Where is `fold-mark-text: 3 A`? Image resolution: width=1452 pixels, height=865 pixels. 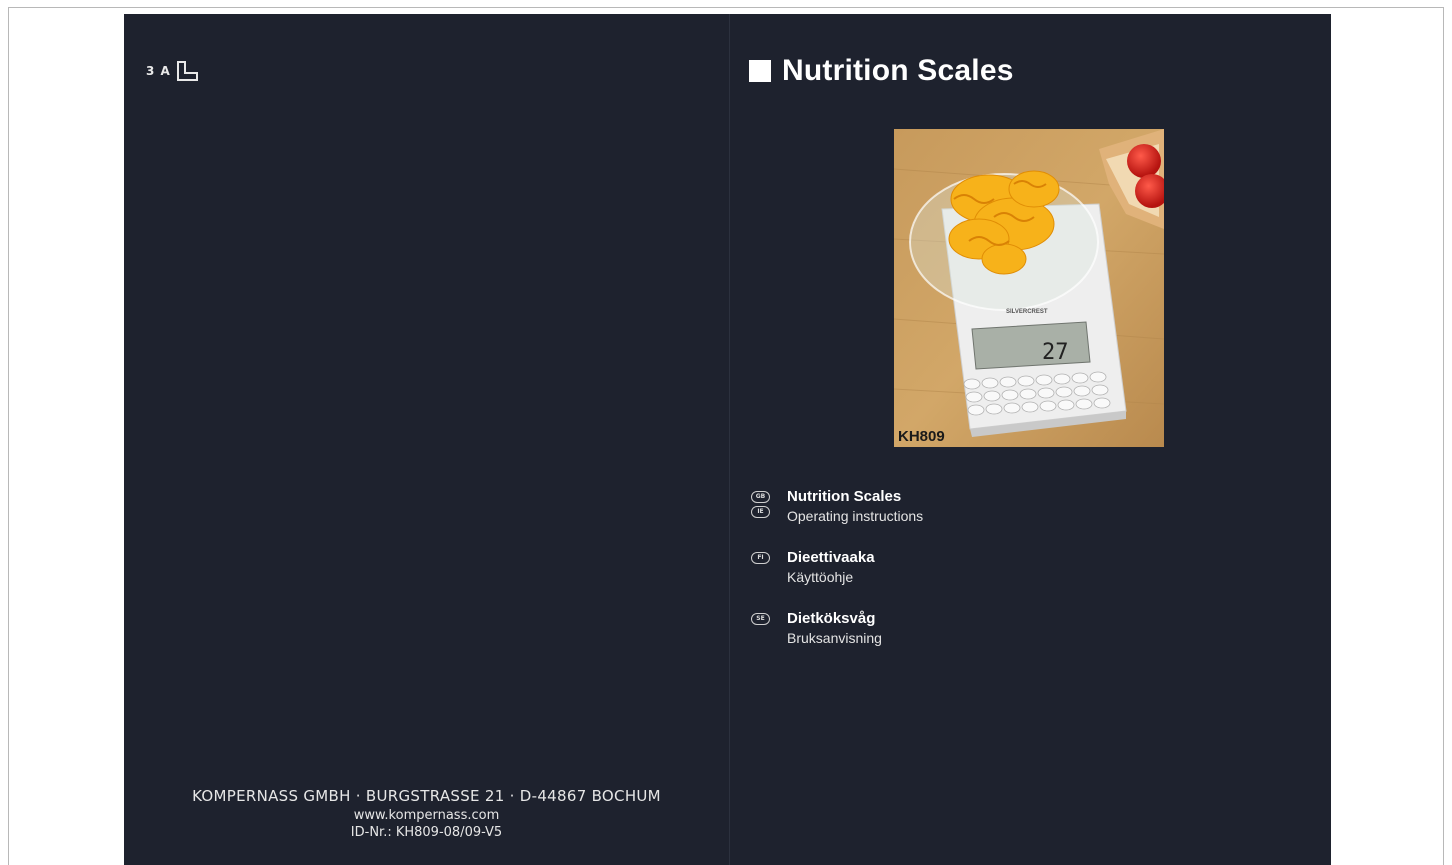
fold-mark-text: 3 A is located at coordinates (158, 71).